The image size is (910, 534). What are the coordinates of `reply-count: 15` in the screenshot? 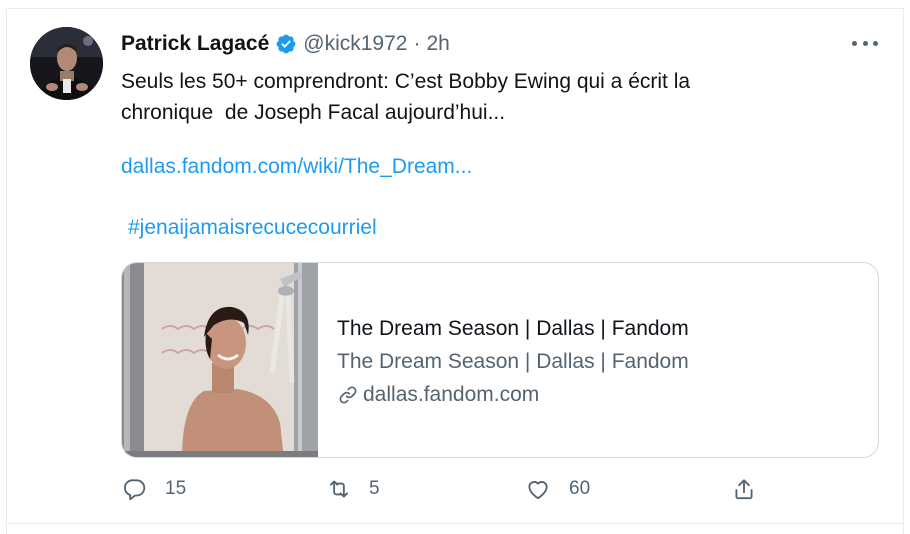 It's located at (176, 488).